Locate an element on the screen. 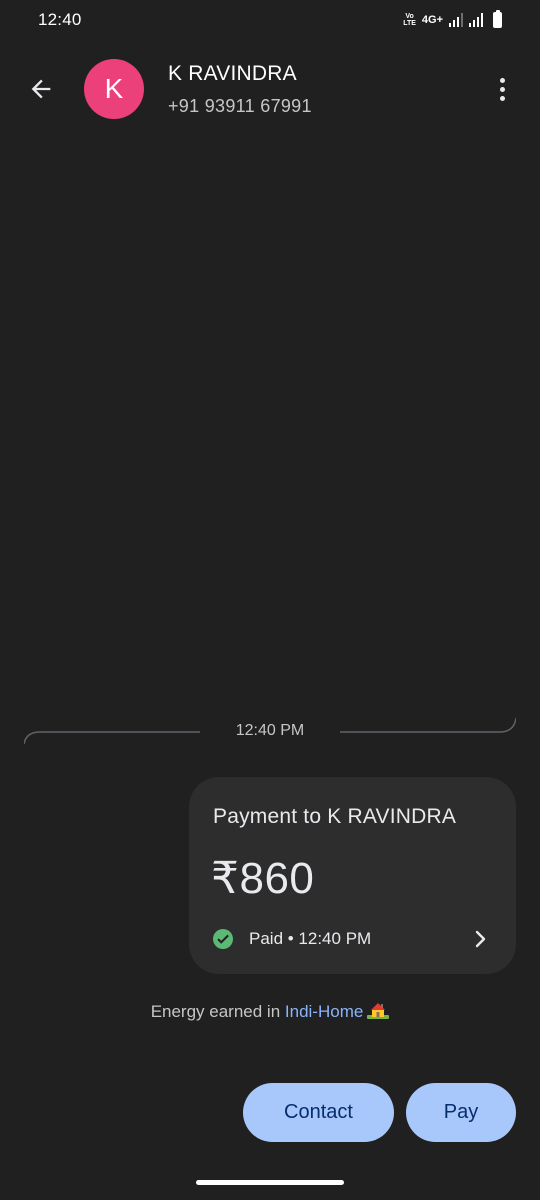 This screenshot has width=540, height=1200. message-timestamp: 12:40 PM is located at coordinates (270, 730).